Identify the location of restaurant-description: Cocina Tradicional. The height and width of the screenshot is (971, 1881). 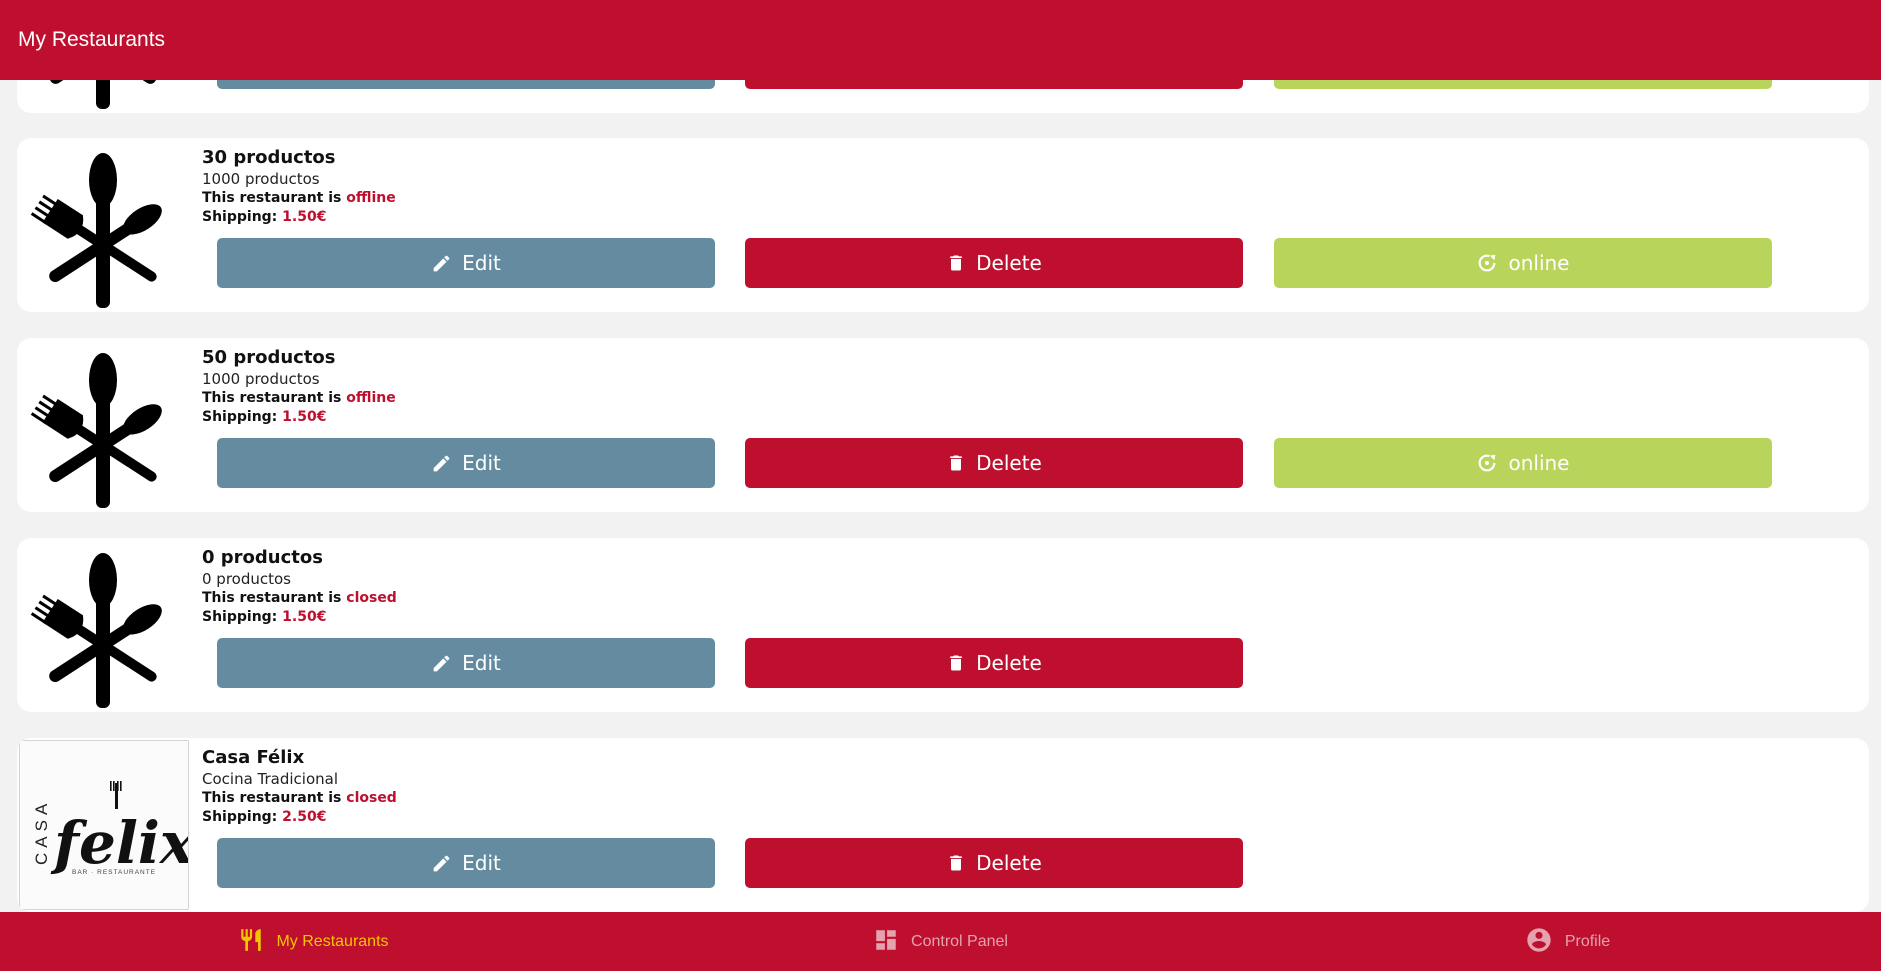
(270, 779).